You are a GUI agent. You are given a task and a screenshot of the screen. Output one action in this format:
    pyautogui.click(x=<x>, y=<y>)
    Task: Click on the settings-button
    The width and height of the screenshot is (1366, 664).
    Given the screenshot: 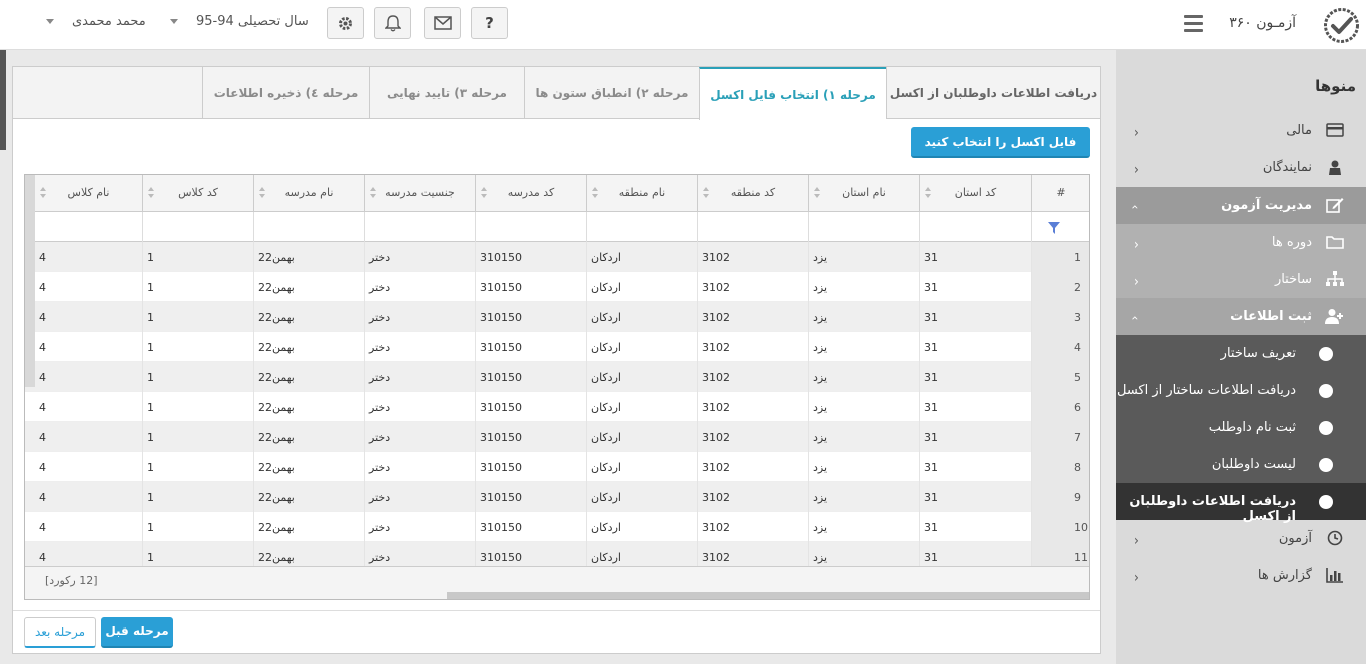 What is the action you would take?
    pyautogui.click(x=345, y=23)
    